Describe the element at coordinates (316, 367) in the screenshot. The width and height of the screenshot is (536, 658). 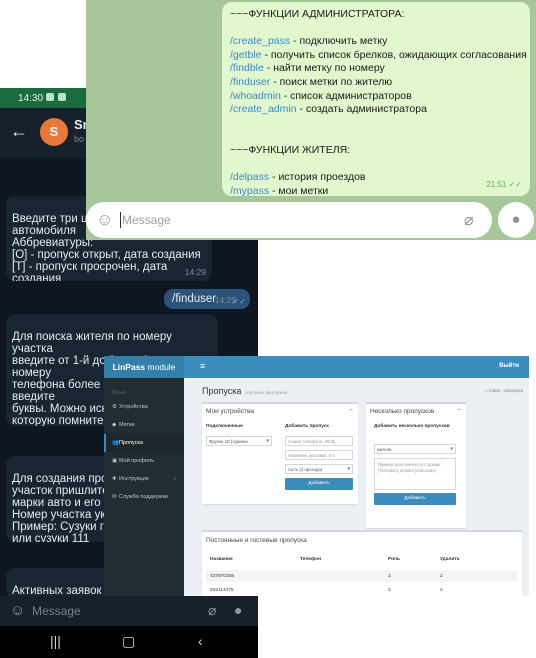
I see `top-navbar: LinPass module ≡ Выйти` at that location.